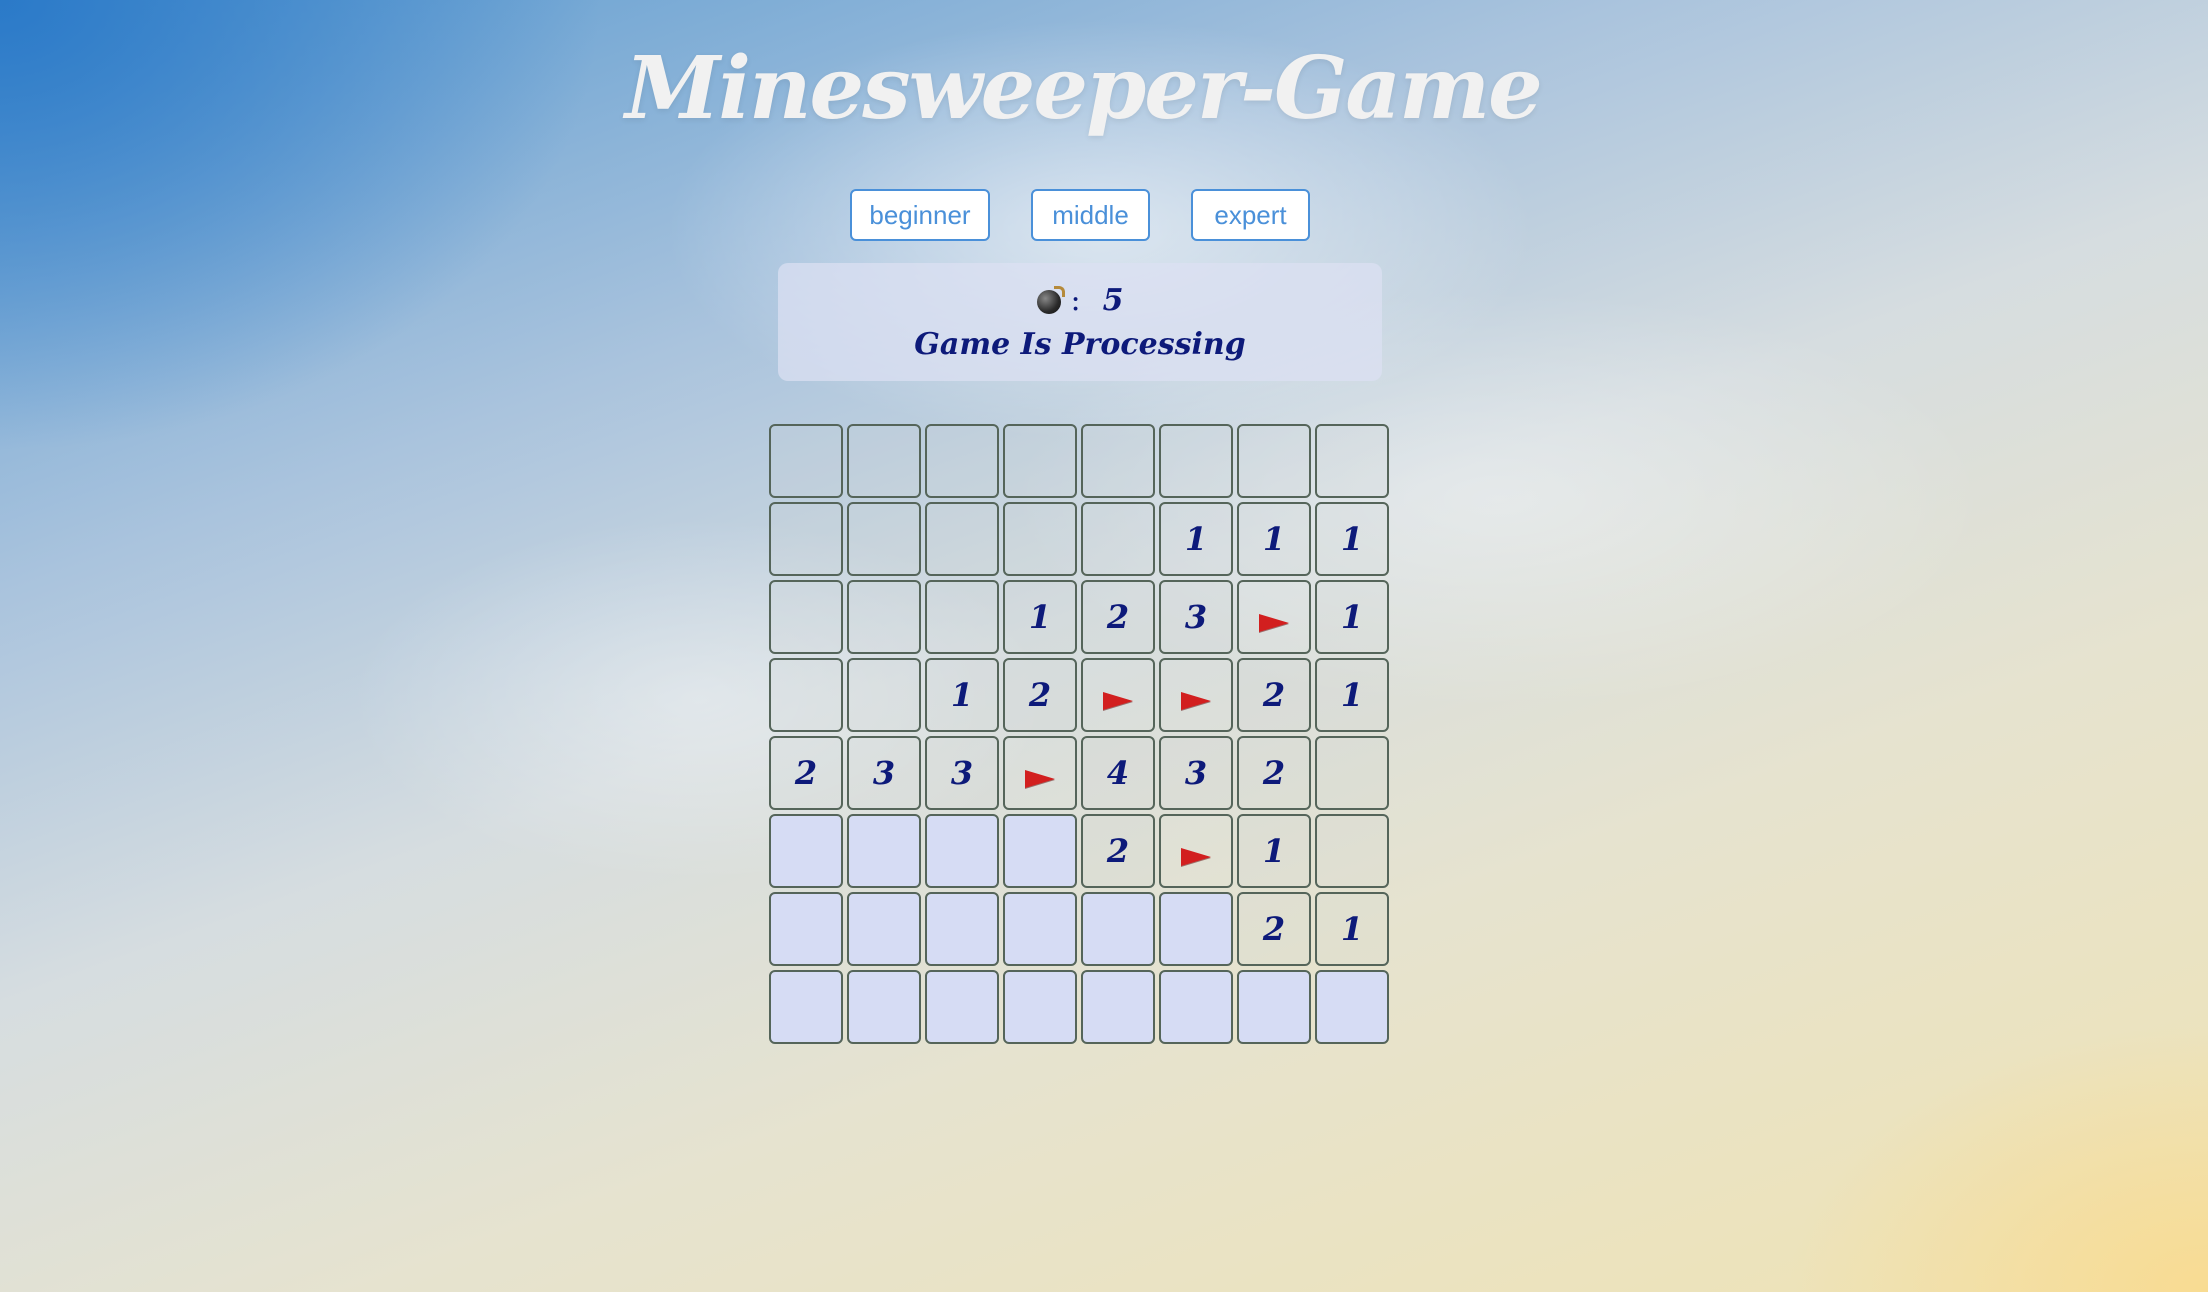 The width and height of the screenshot is (2208, 1292). I want to click on cell-number: 4, so click(1118, 773).